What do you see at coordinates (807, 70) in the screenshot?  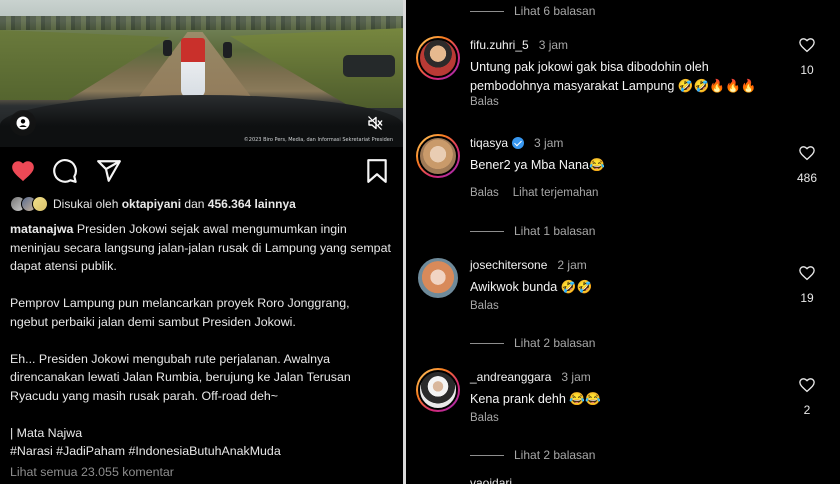 I see `like-count: 10` at bounding box center [807, 70].